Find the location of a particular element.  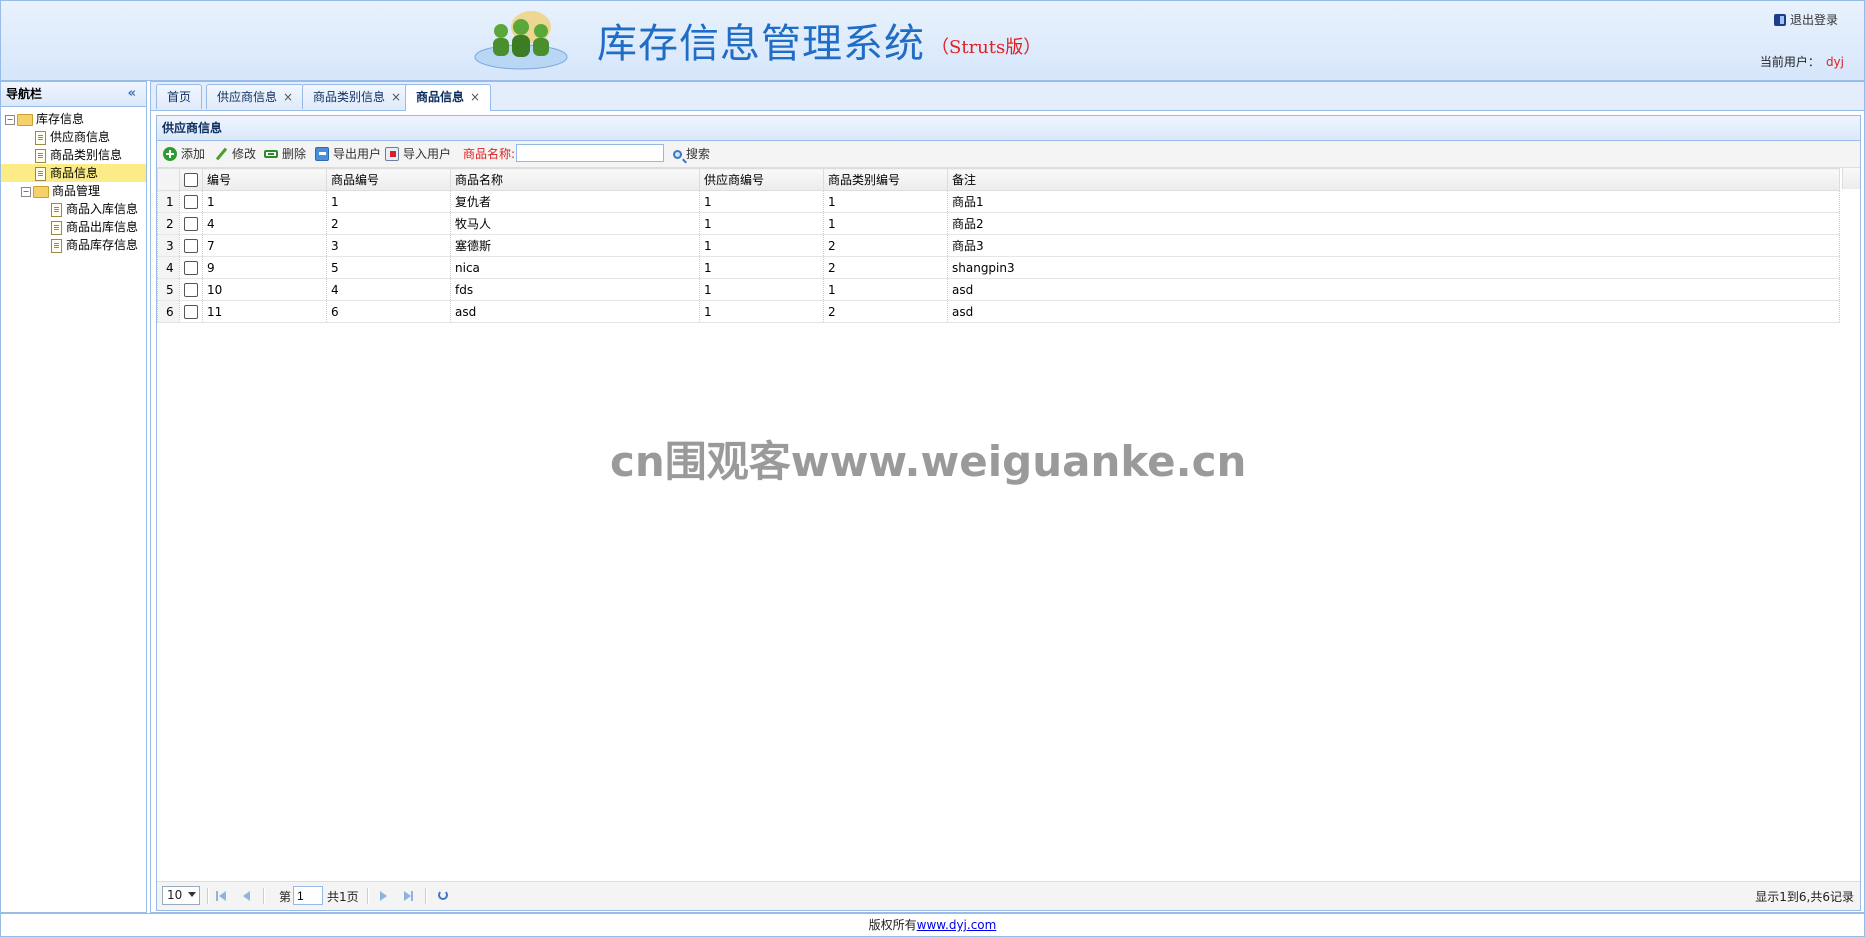

tree-item-product: 商品信息 is located at coordinates (73, 173).